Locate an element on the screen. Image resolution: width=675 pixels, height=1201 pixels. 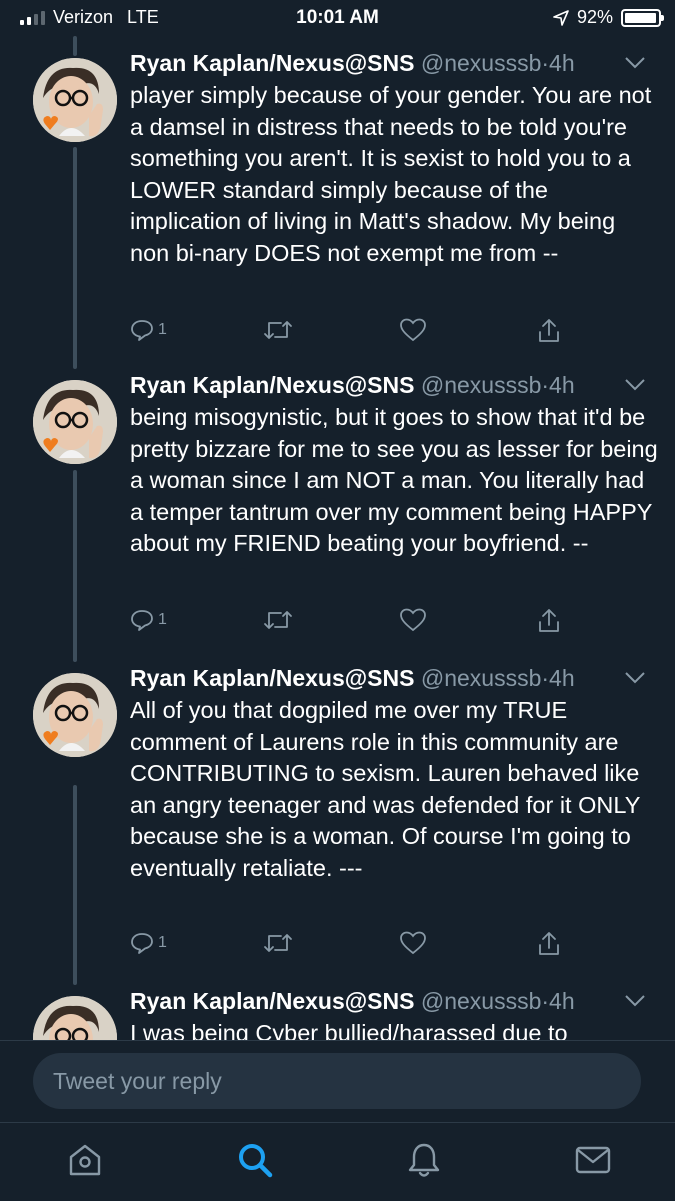
tab-search is located at coordinates (255, 1162).